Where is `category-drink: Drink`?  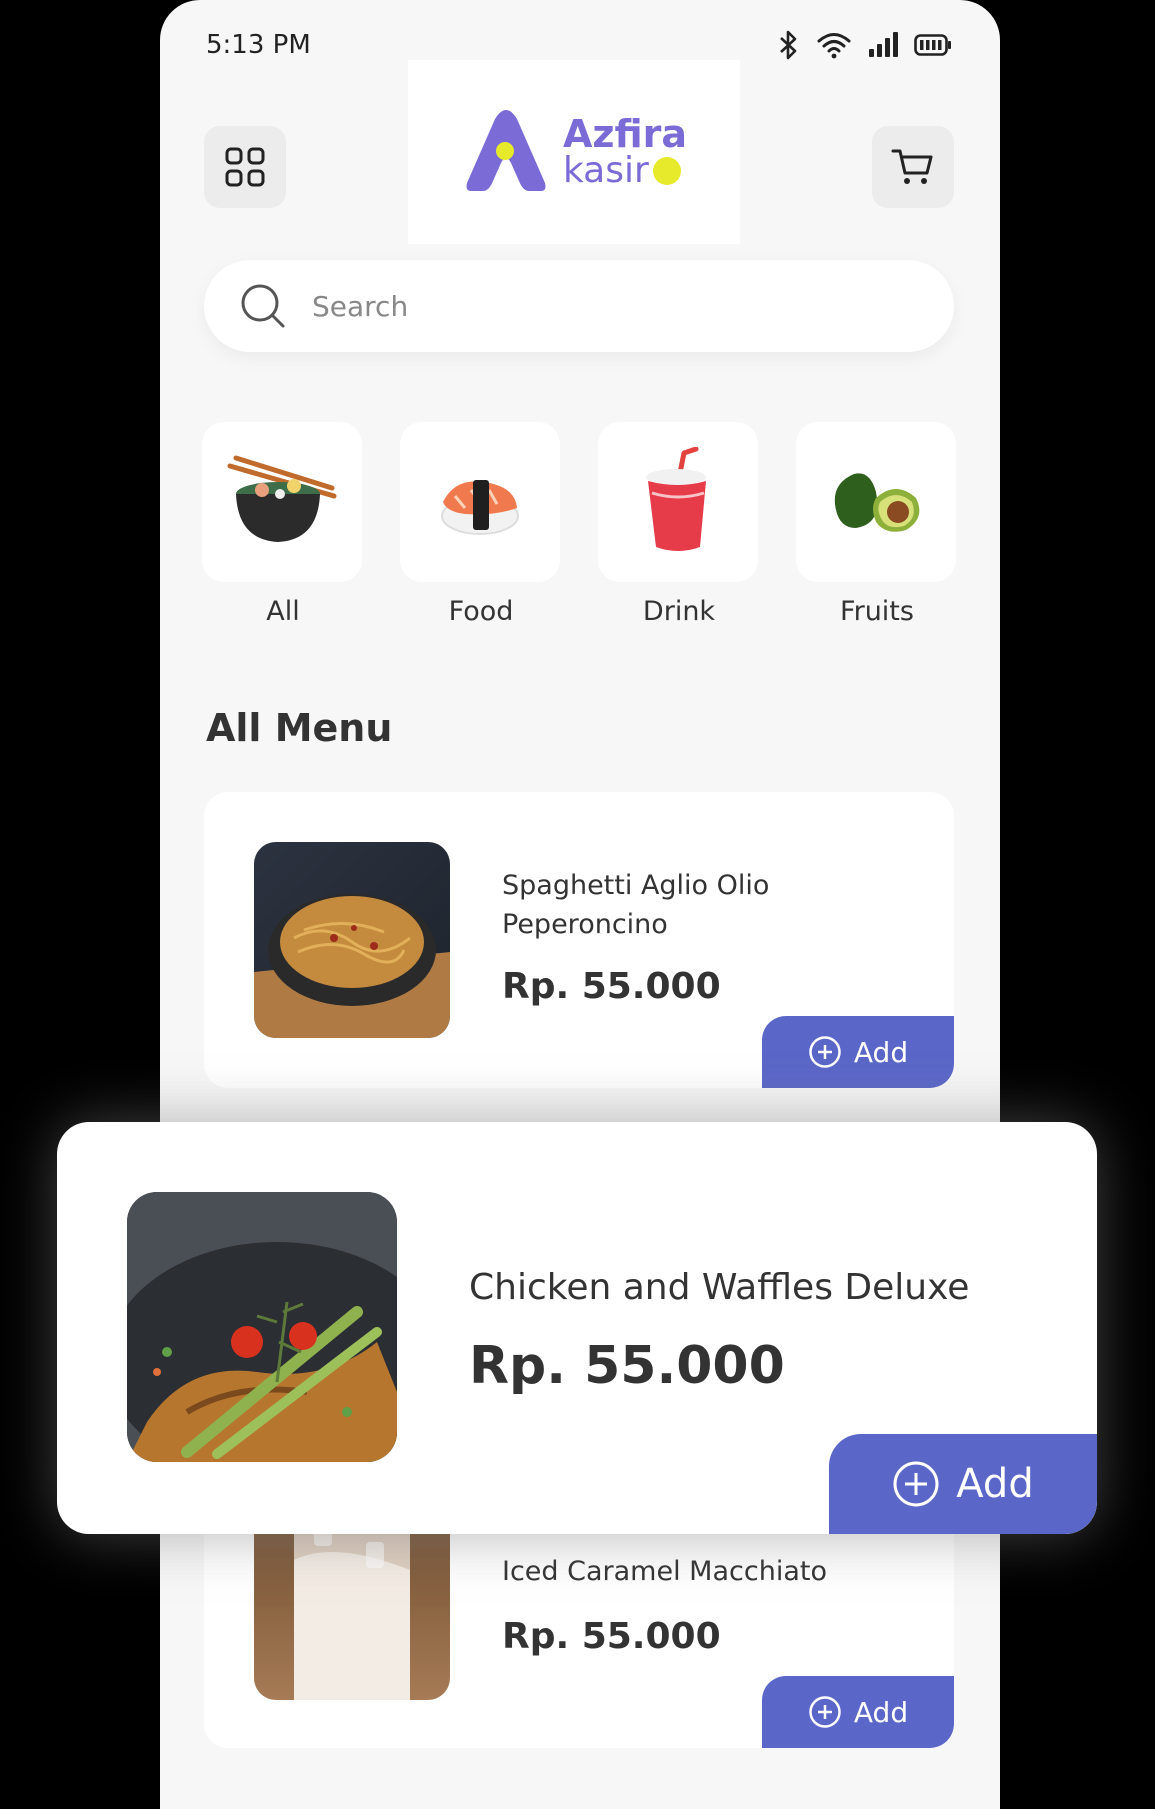 category-drink: Drink is located at coordinates (679, 524).